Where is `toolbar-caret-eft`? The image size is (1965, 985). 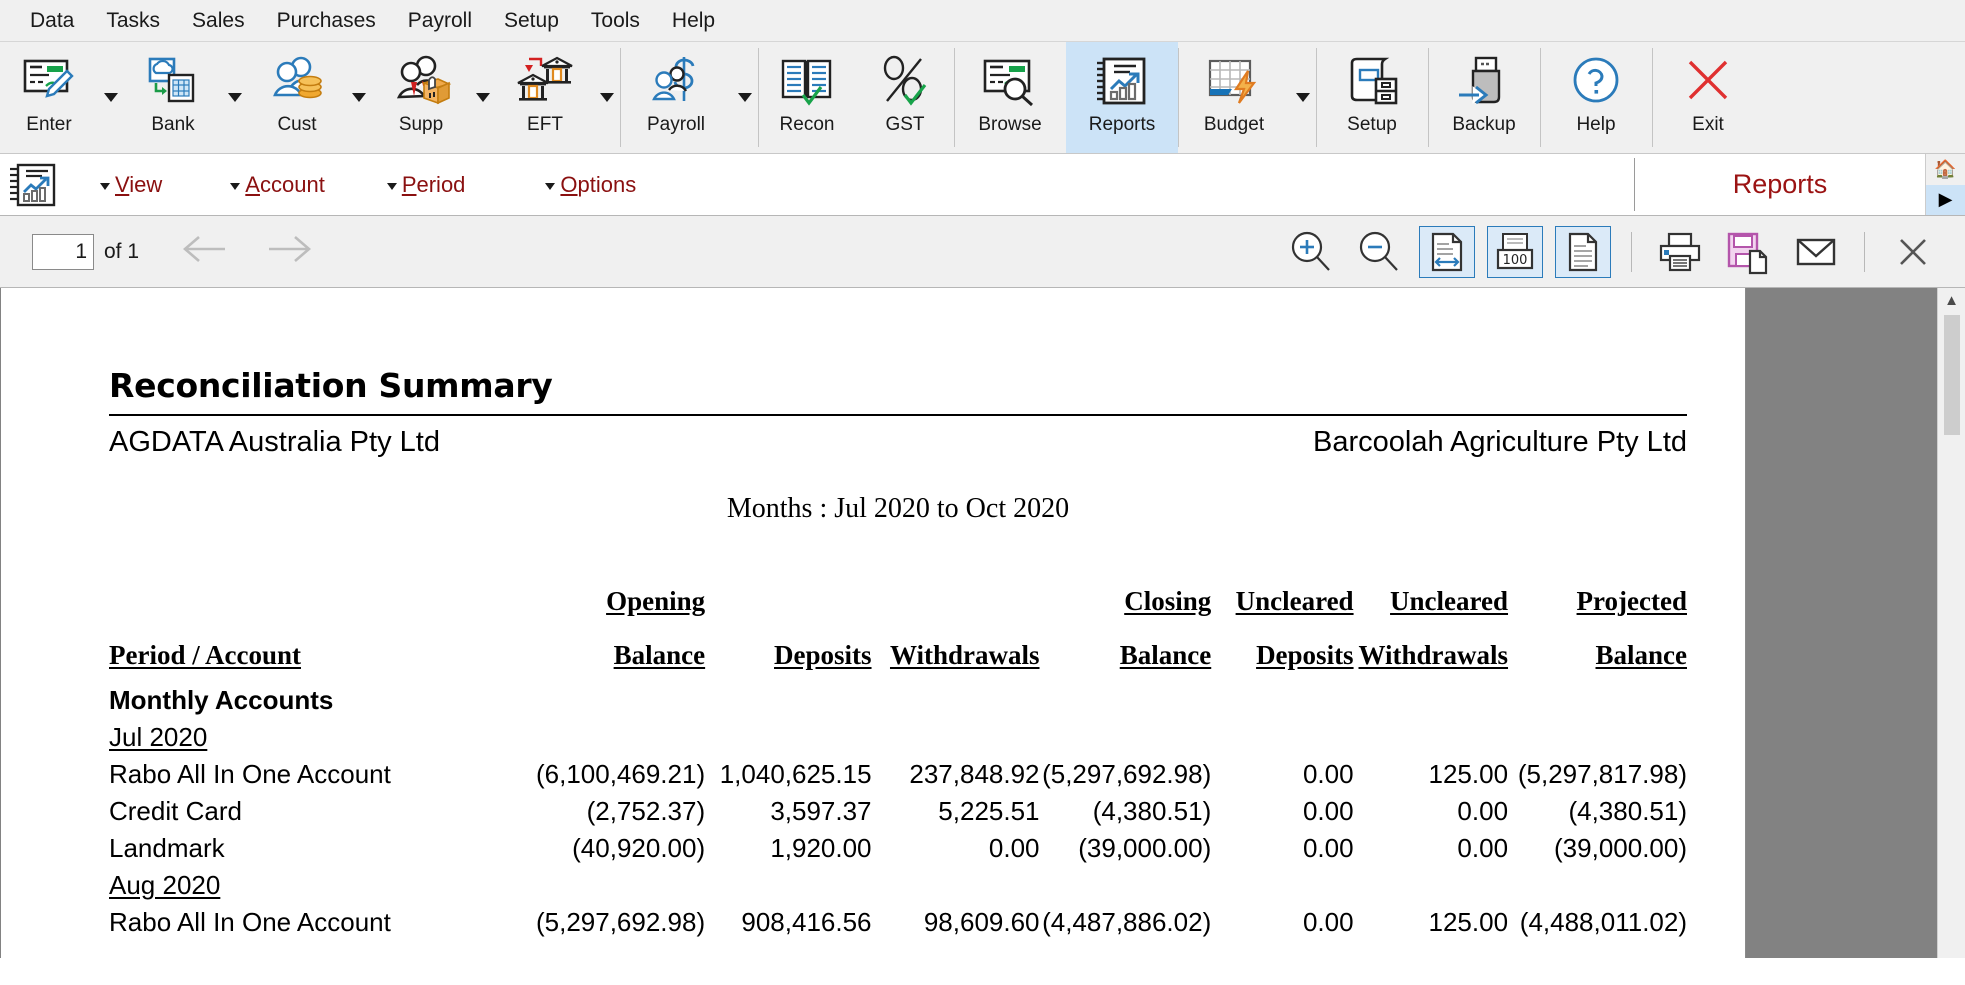
toolbar-caret-eft is located at coordinates (607, 97).